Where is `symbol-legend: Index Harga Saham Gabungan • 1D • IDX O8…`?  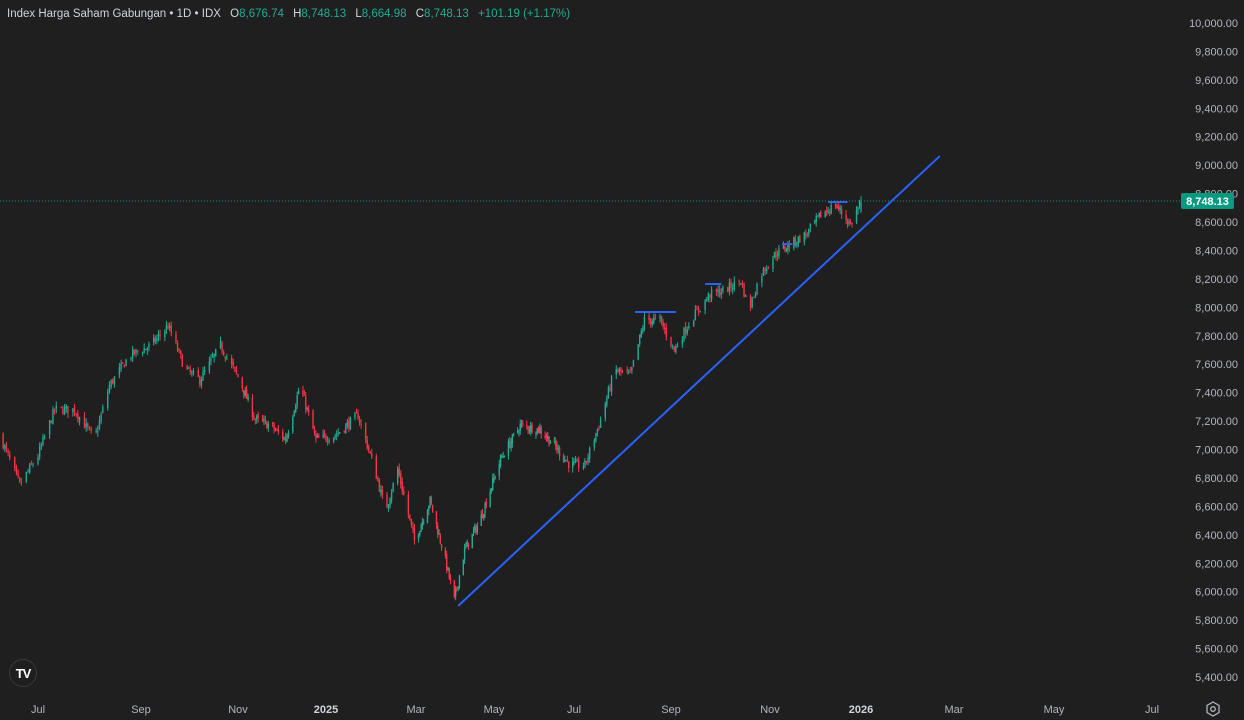 symbol-legend: Index Harga Saham Gabungan • 1D • IDX O8… is located at coordinates (288, 14).